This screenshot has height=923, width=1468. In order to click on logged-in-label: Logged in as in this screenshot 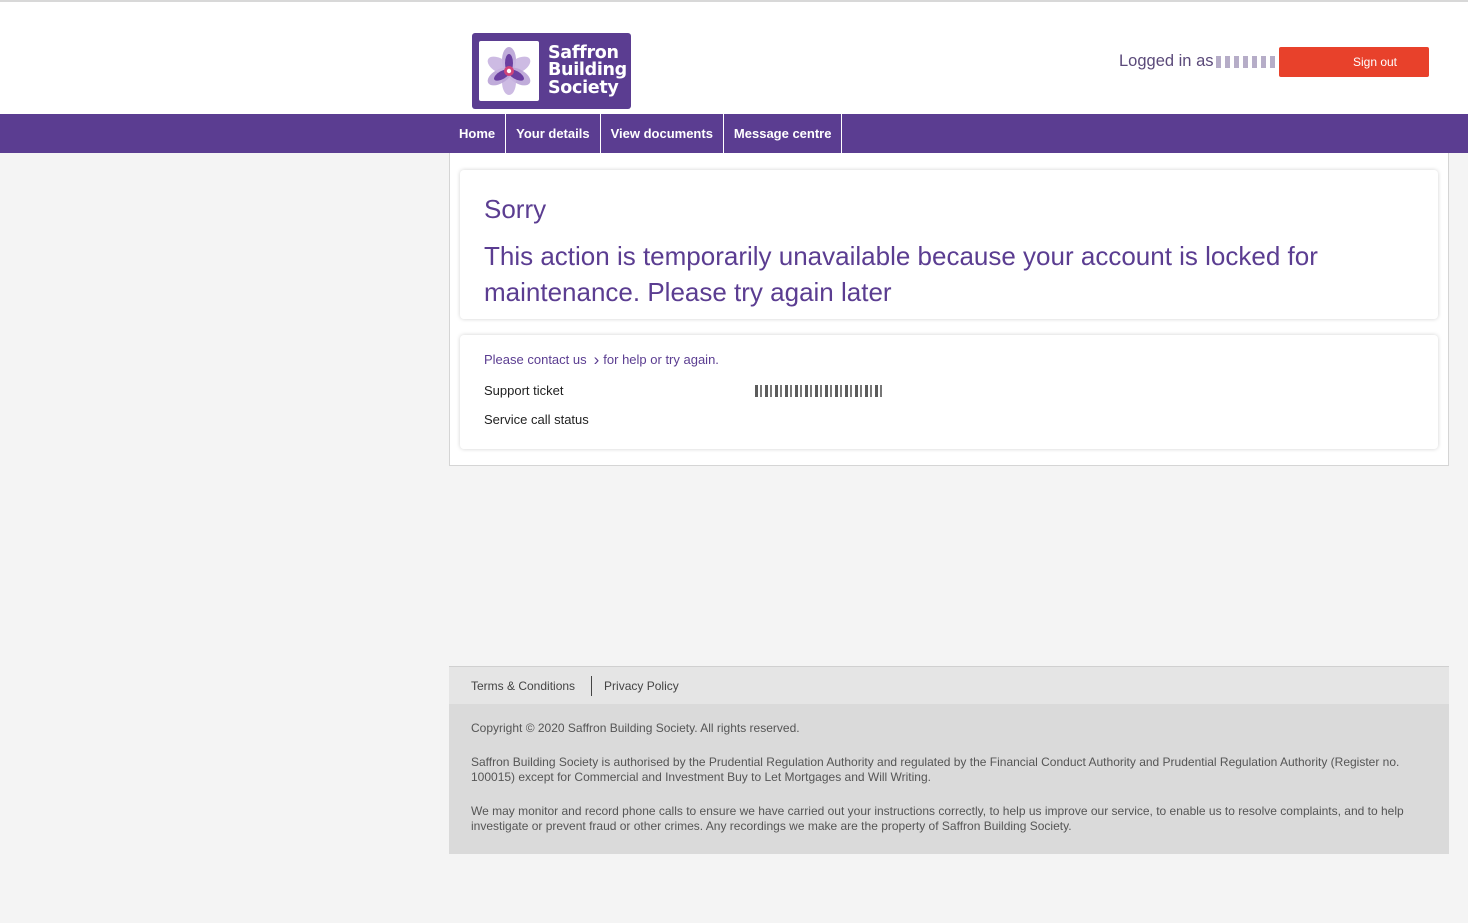, I will do `click(1166, 61)`.